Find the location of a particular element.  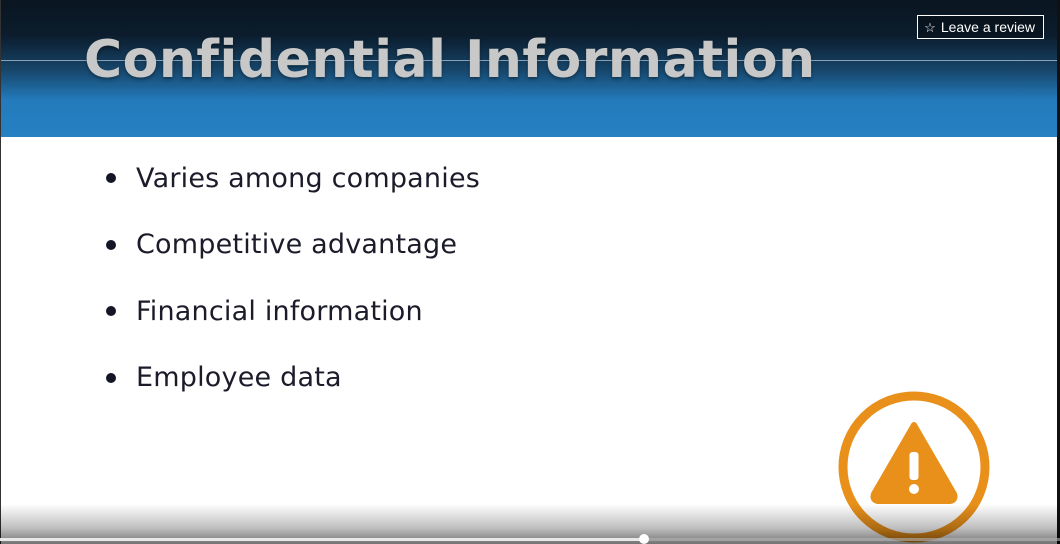

star-outline-icon: ☆ is located at coordinates (930, 27).